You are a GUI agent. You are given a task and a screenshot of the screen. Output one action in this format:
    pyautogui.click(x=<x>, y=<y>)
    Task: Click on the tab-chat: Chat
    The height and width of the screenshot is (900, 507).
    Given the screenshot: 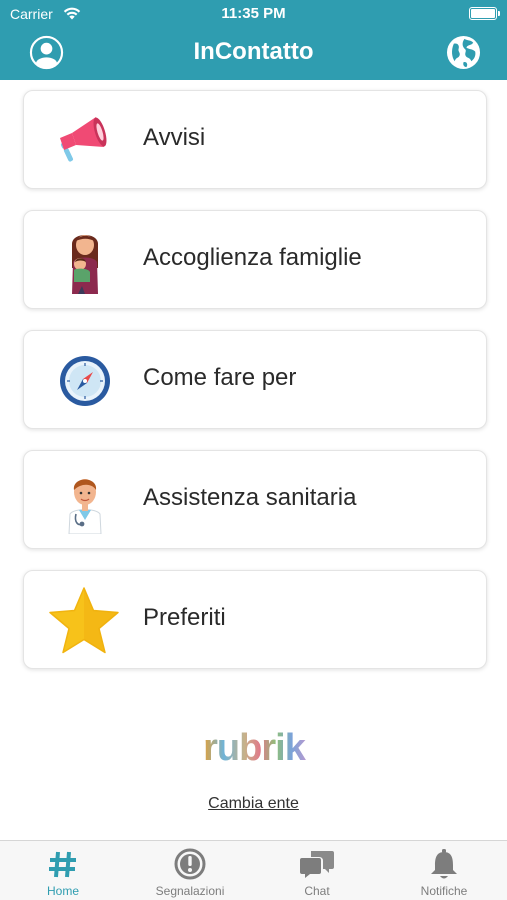 What is the action you would take?
    pyautogui.click(x=317, y=870)
    